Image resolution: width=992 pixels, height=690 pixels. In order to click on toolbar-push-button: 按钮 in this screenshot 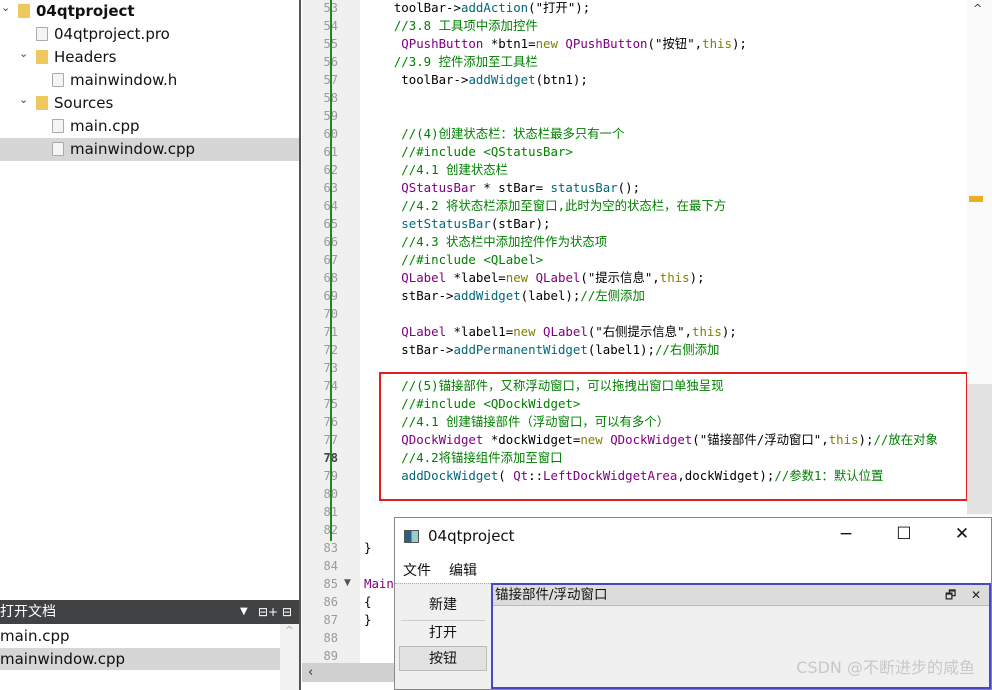, I will do `click(443, 658)`.